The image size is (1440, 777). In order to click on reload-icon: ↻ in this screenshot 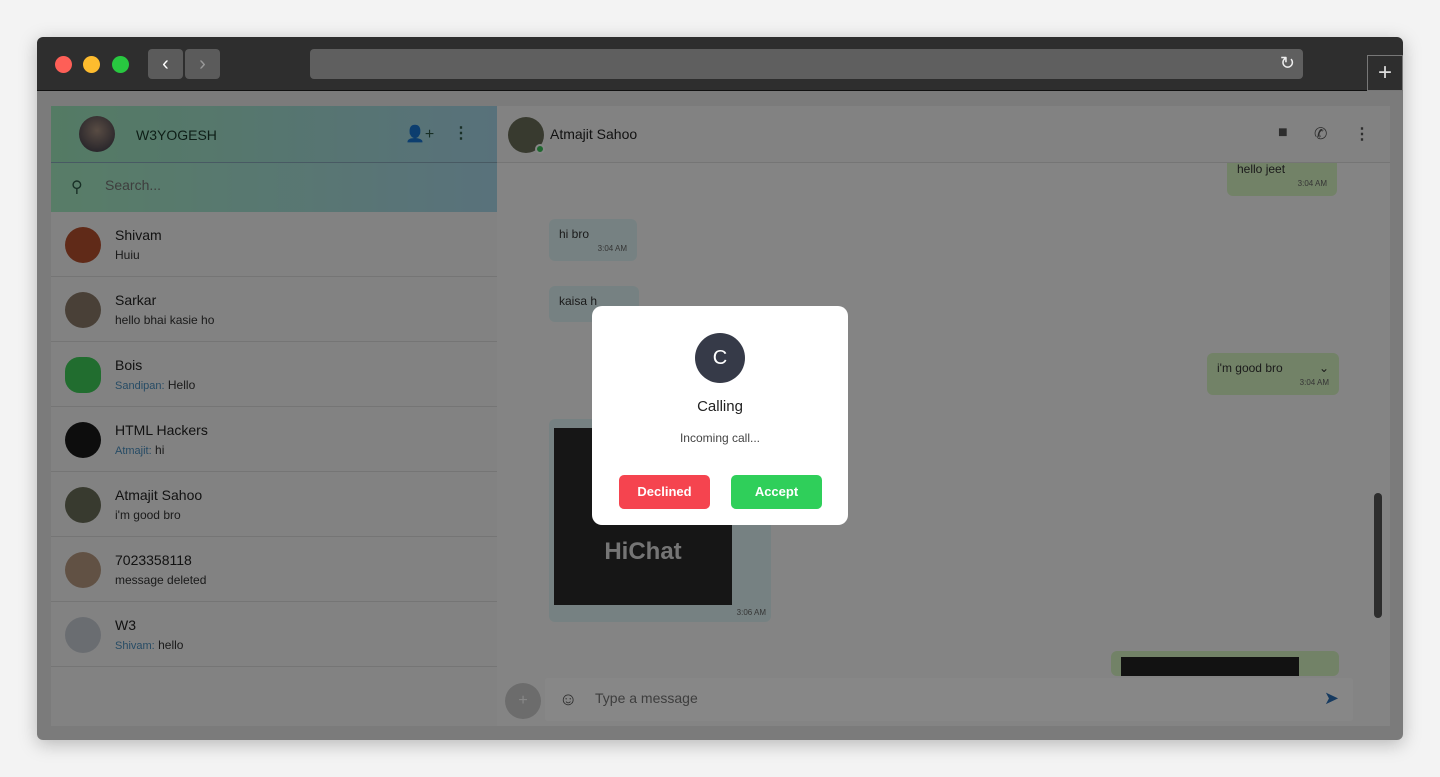, I will do `click(1287, 63)`.